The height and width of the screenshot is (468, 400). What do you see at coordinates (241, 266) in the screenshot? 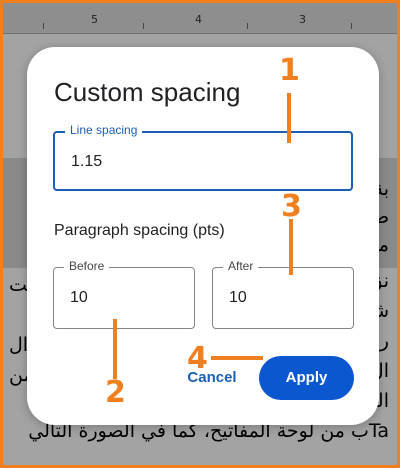
I see `after-label: After` at bounding box center [241, 266].